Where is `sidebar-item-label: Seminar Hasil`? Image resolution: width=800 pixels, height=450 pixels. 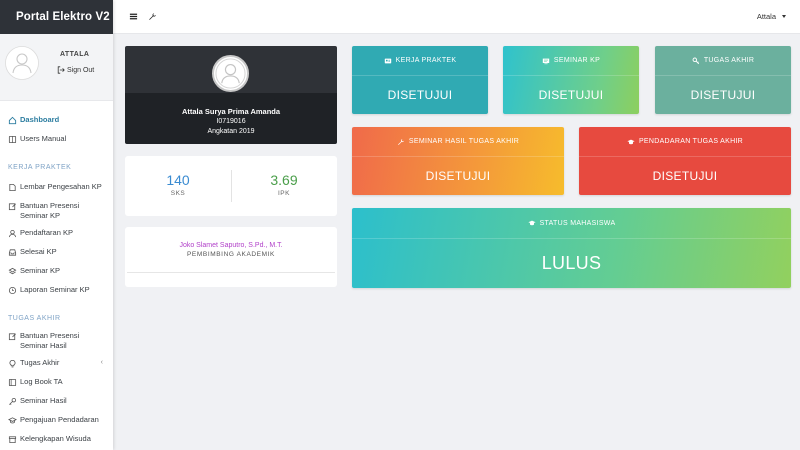 sidebar-item-label: Seminar Hasil is located at coordinates (43, 400).